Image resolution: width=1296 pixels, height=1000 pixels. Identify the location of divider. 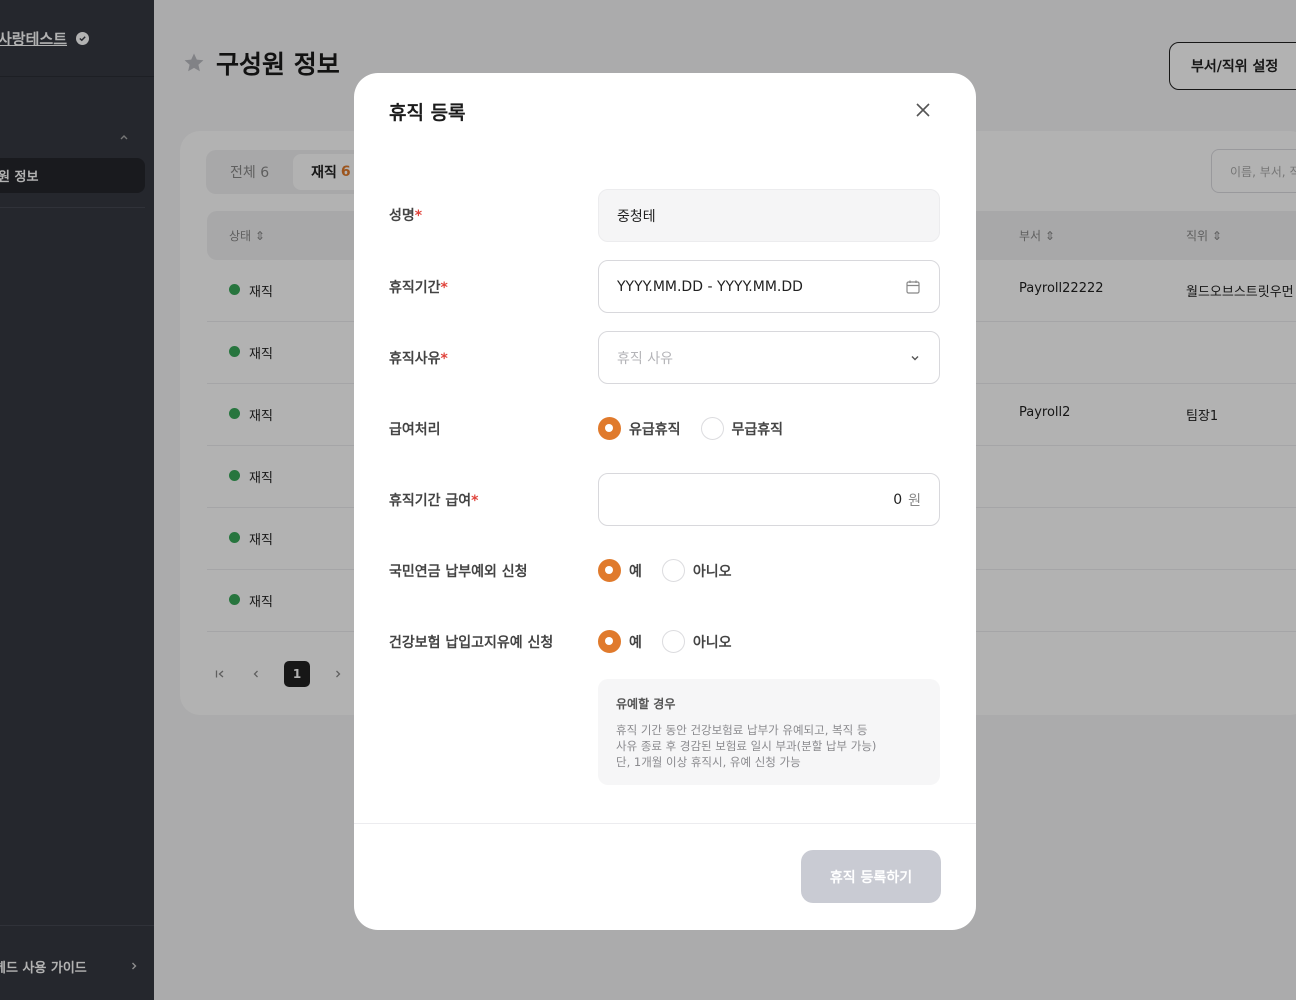
(665, 823).